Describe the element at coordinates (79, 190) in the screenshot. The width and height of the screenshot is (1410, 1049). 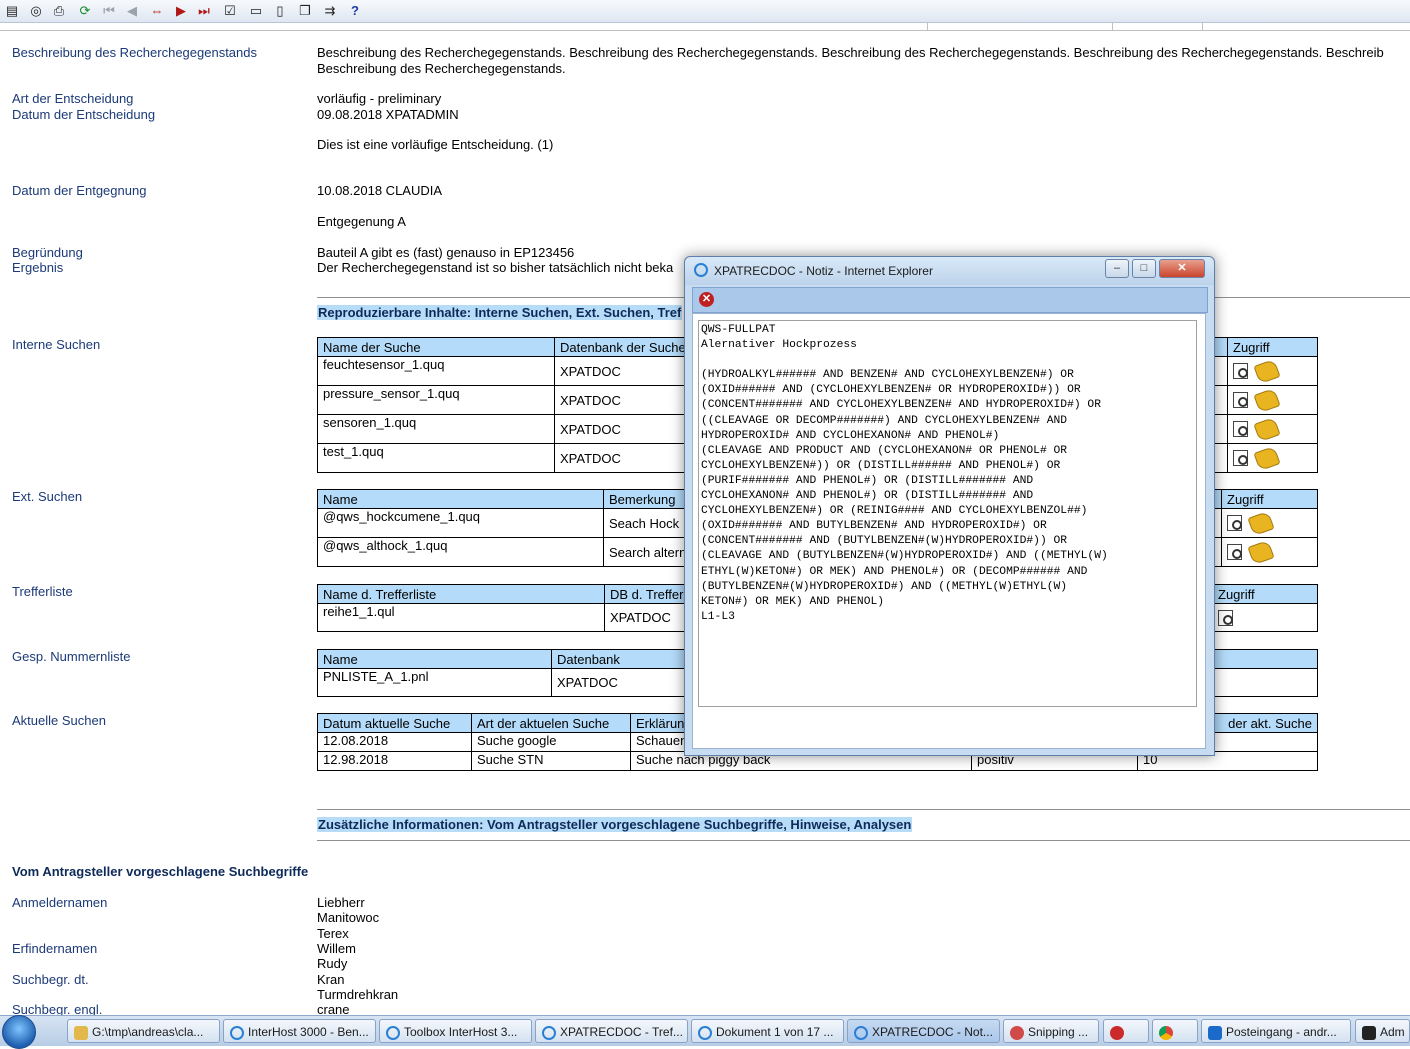
I see `entgegnung-label: Datum der Entgegnung` at that location.